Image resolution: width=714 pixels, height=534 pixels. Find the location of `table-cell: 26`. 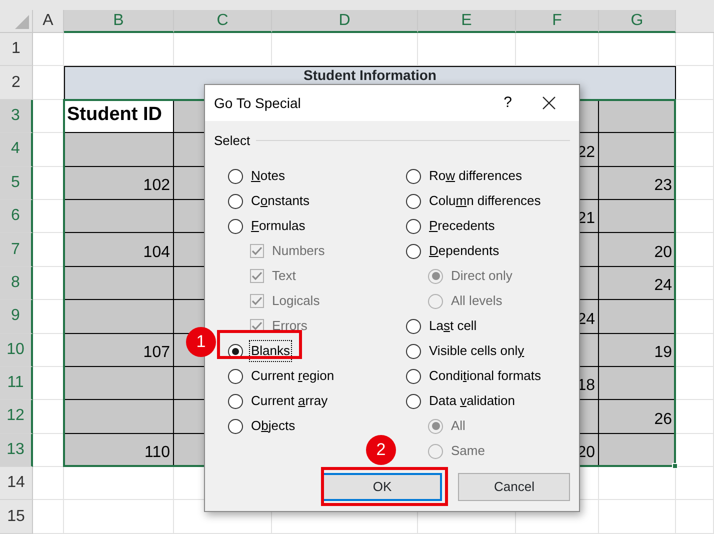

table-cell: 26 is located at coordinates (637, 417).